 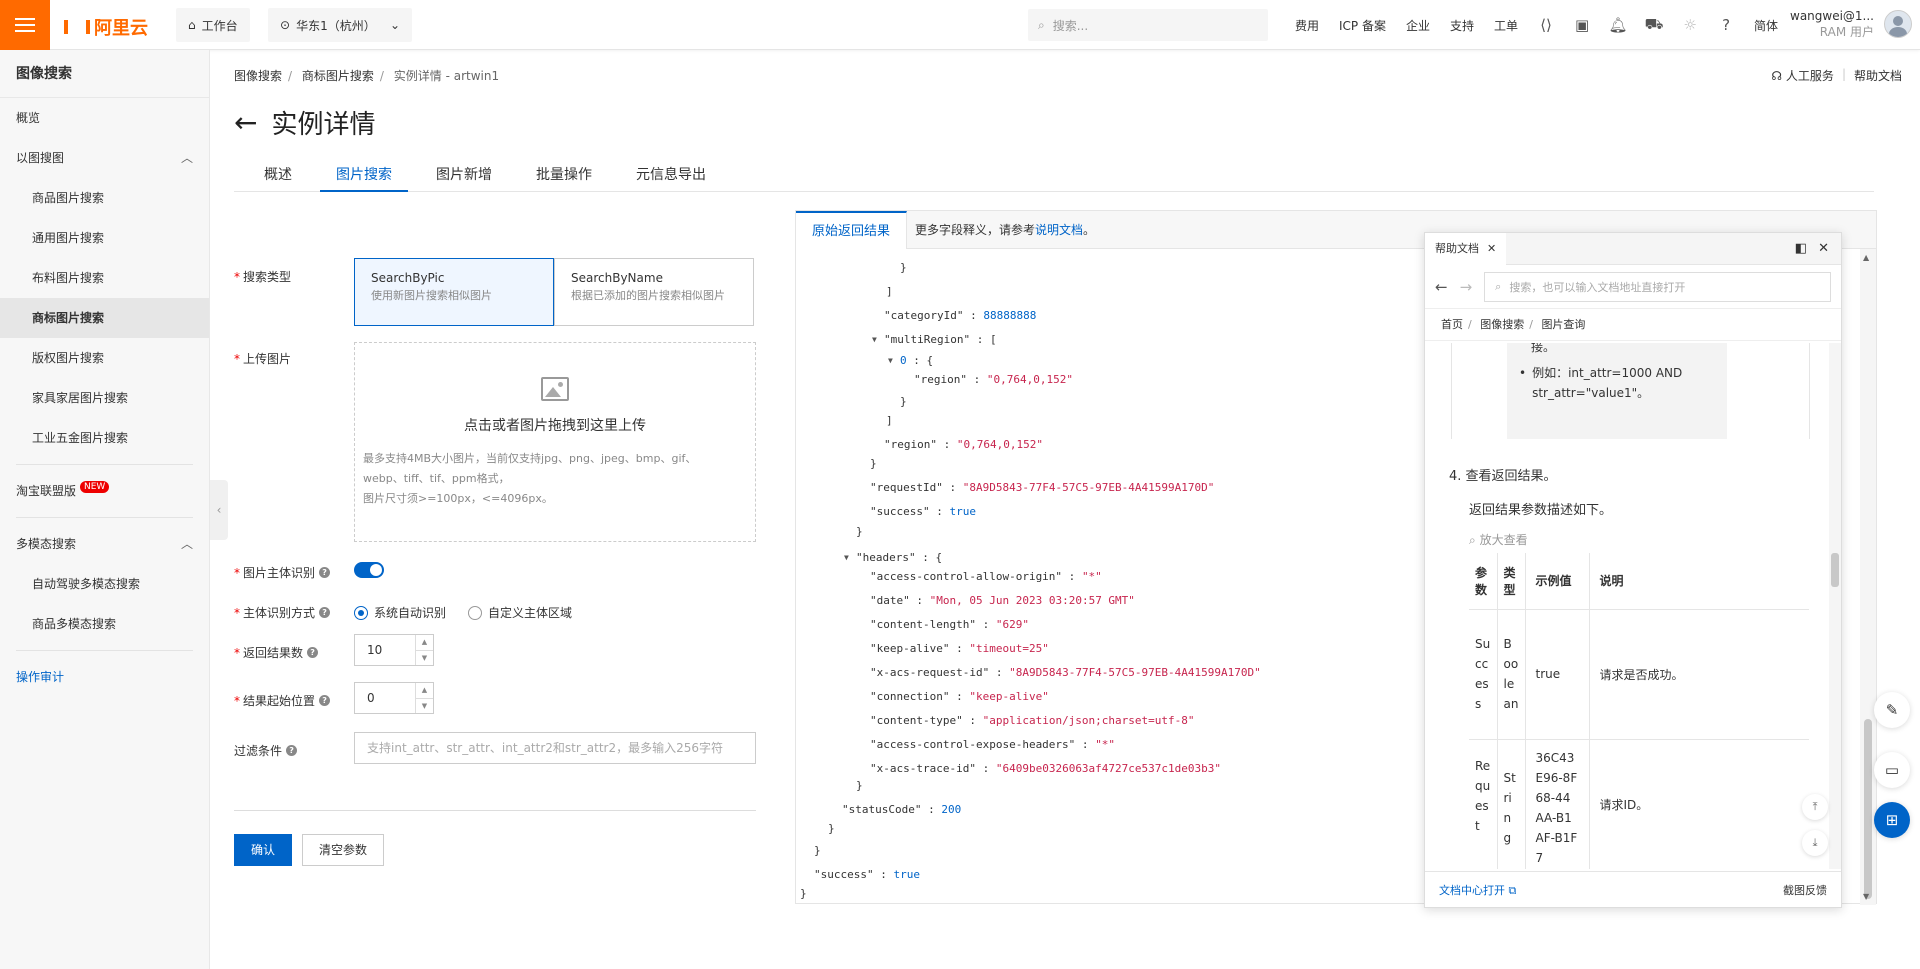 I want to click on tab-meta-export: 元信息导出, so click(x=671, y=175).